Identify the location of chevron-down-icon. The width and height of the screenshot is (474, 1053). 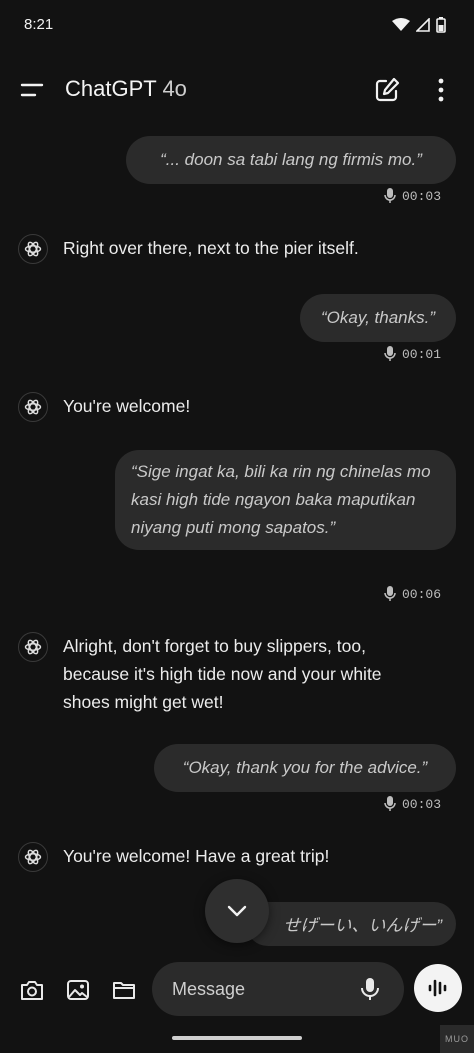
(237, 911).